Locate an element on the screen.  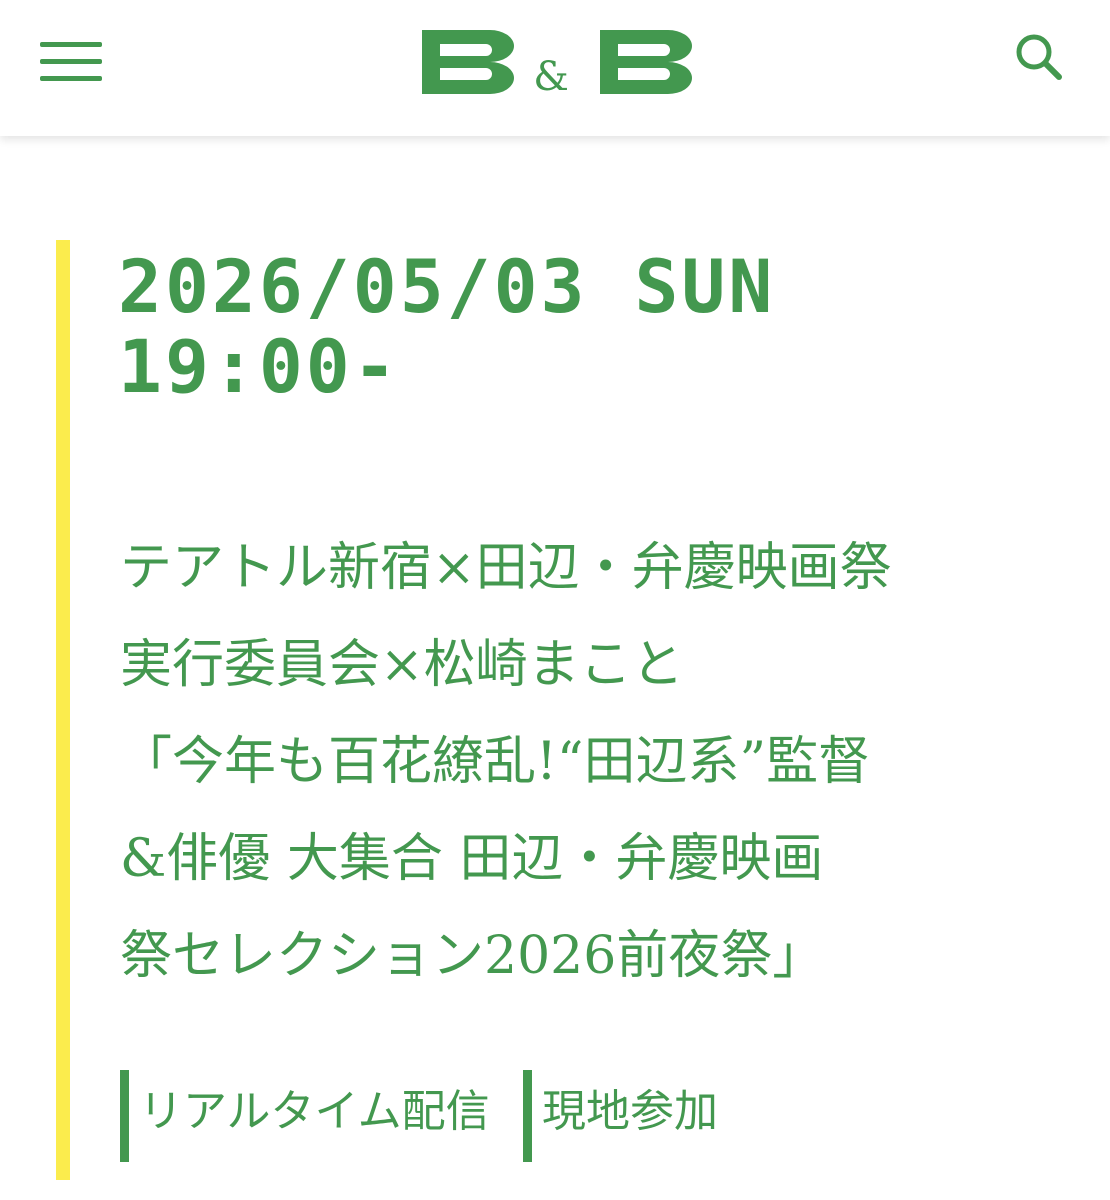
site-logo: & is located at coordinates (557, 62).